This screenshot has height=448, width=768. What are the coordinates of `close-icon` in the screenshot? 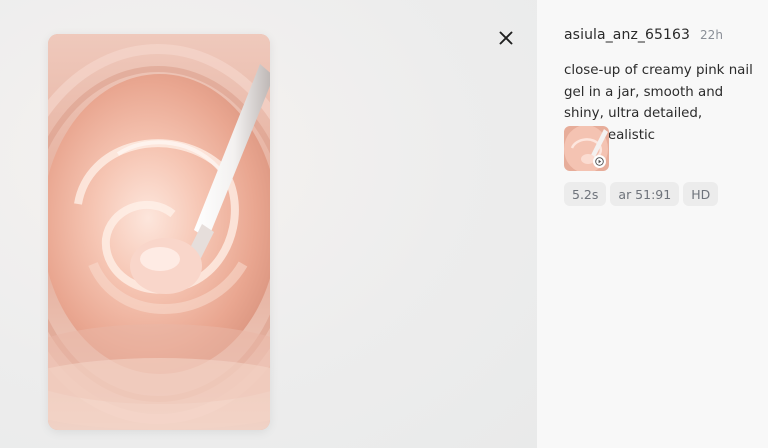 It's located at (506, 38).